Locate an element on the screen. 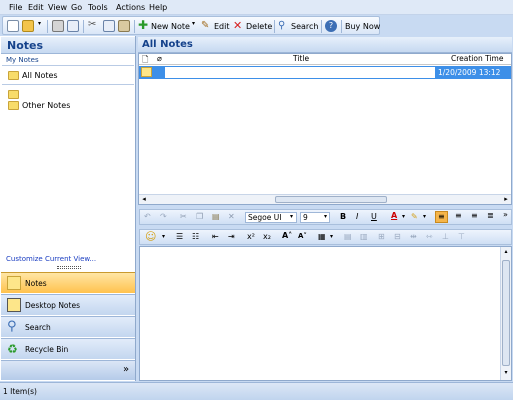  justify-icon: ≣ is located at coordinates (490, 215).